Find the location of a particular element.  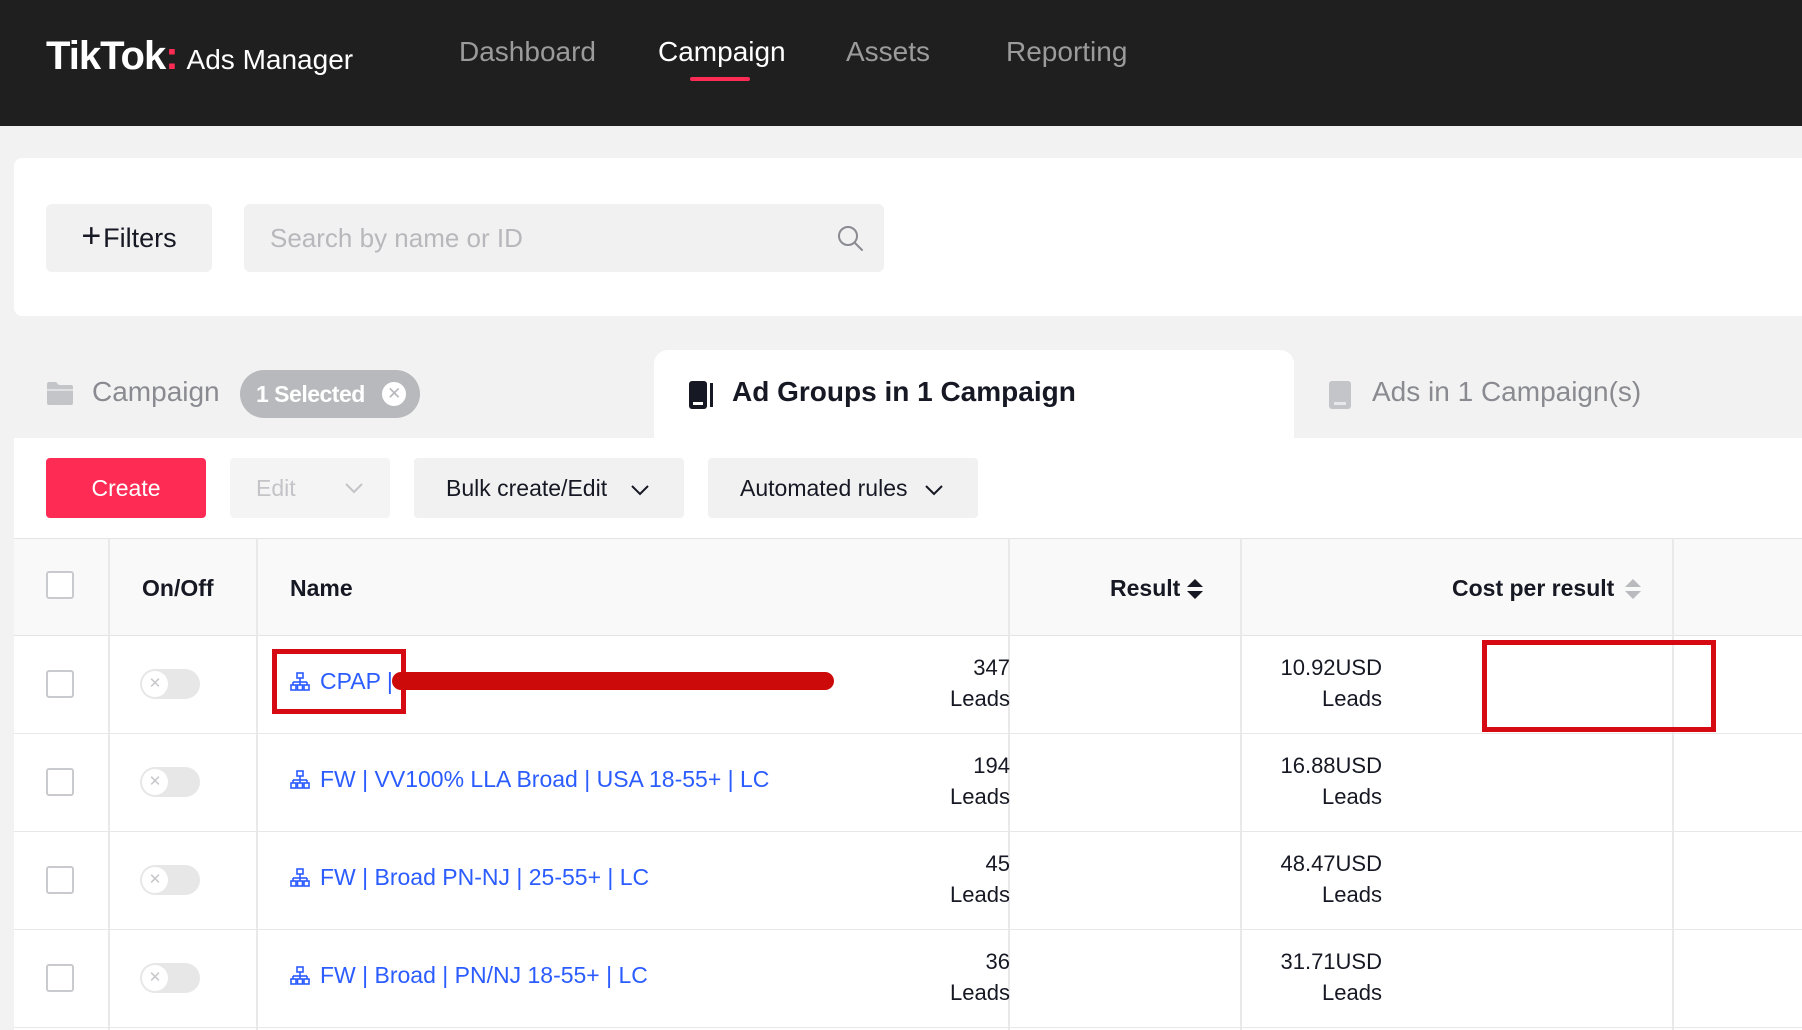

brand-name: TikTok is located at coordinates (106, 56).